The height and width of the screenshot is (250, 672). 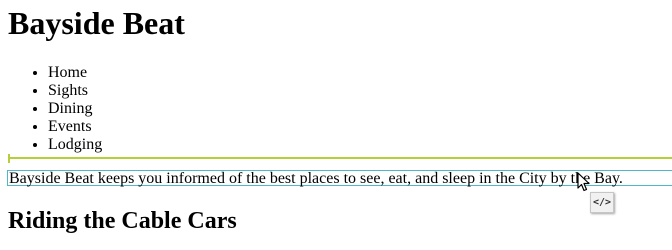 I want to click on main-nav: Home Sights Dining Events Lodging, so click(x=55, y=109).